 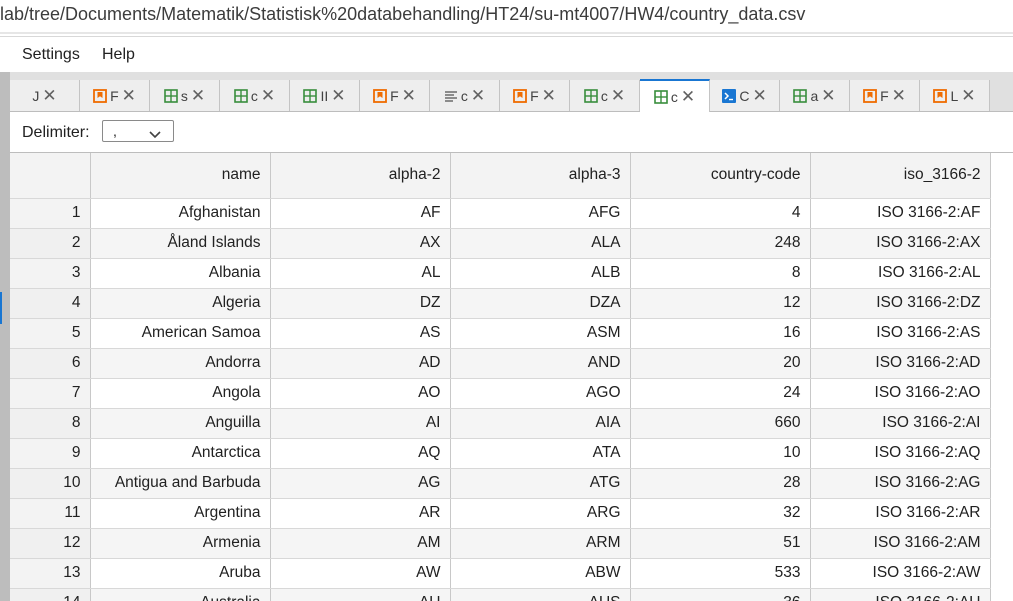 What do you see at coordinates (360, 594) in the screenshot?
I see `table-cell: AU` at bounding box center [360, 594].